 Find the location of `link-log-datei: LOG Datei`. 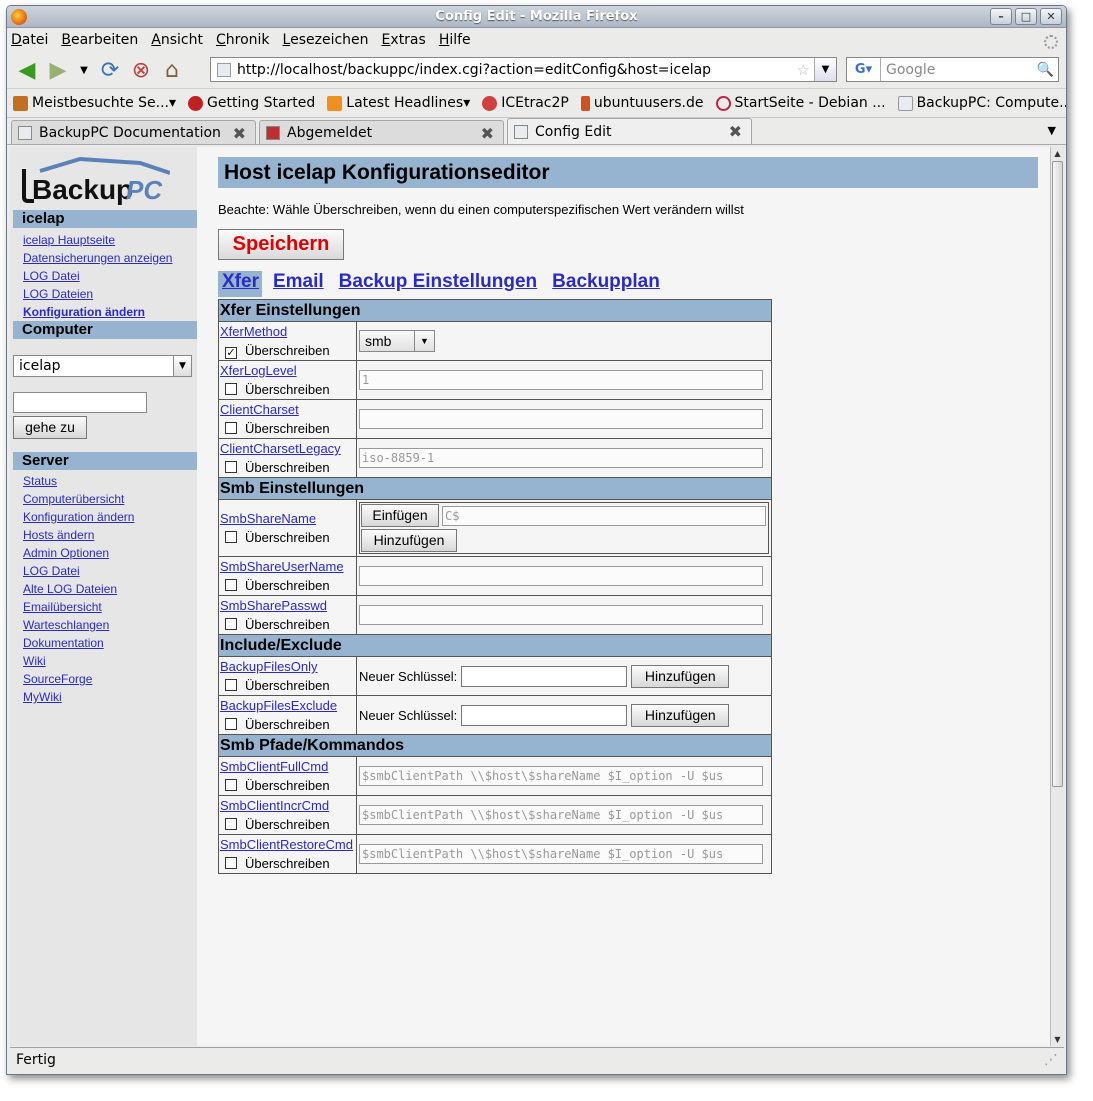

link-log-datei: LOG Datei is located at coordinates (51, 276).